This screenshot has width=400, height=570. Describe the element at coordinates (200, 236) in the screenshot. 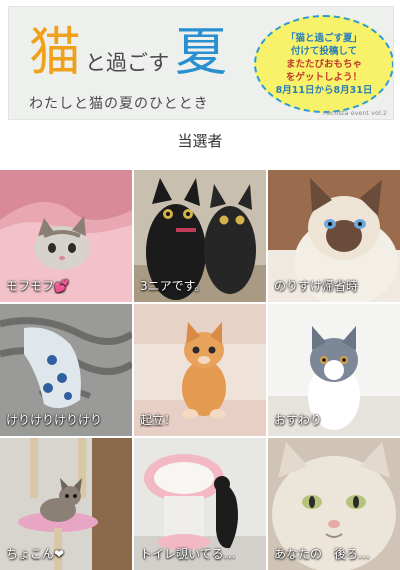

I see `winner-tile: 3ニアです。` at that location.